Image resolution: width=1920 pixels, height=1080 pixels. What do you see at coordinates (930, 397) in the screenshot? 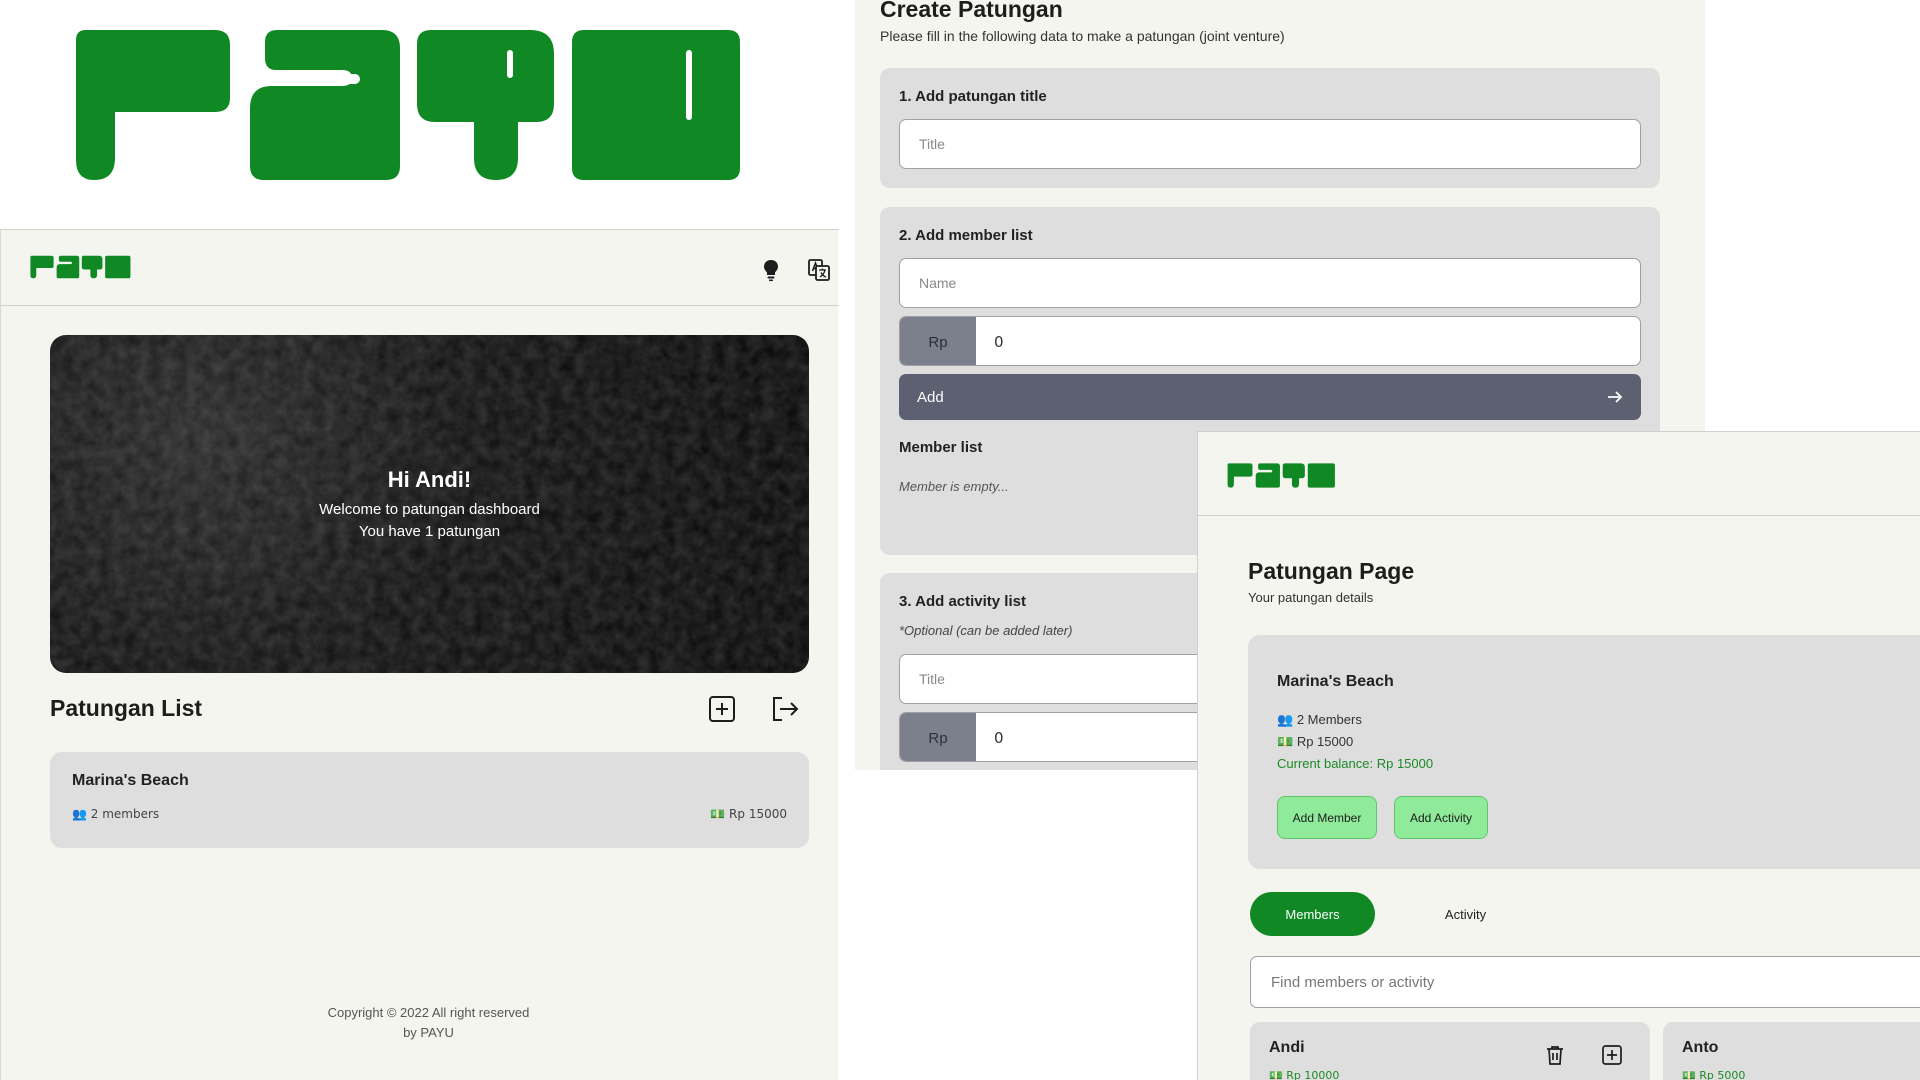
I see `add-button-label: Add` at bounding box center [930, 397].